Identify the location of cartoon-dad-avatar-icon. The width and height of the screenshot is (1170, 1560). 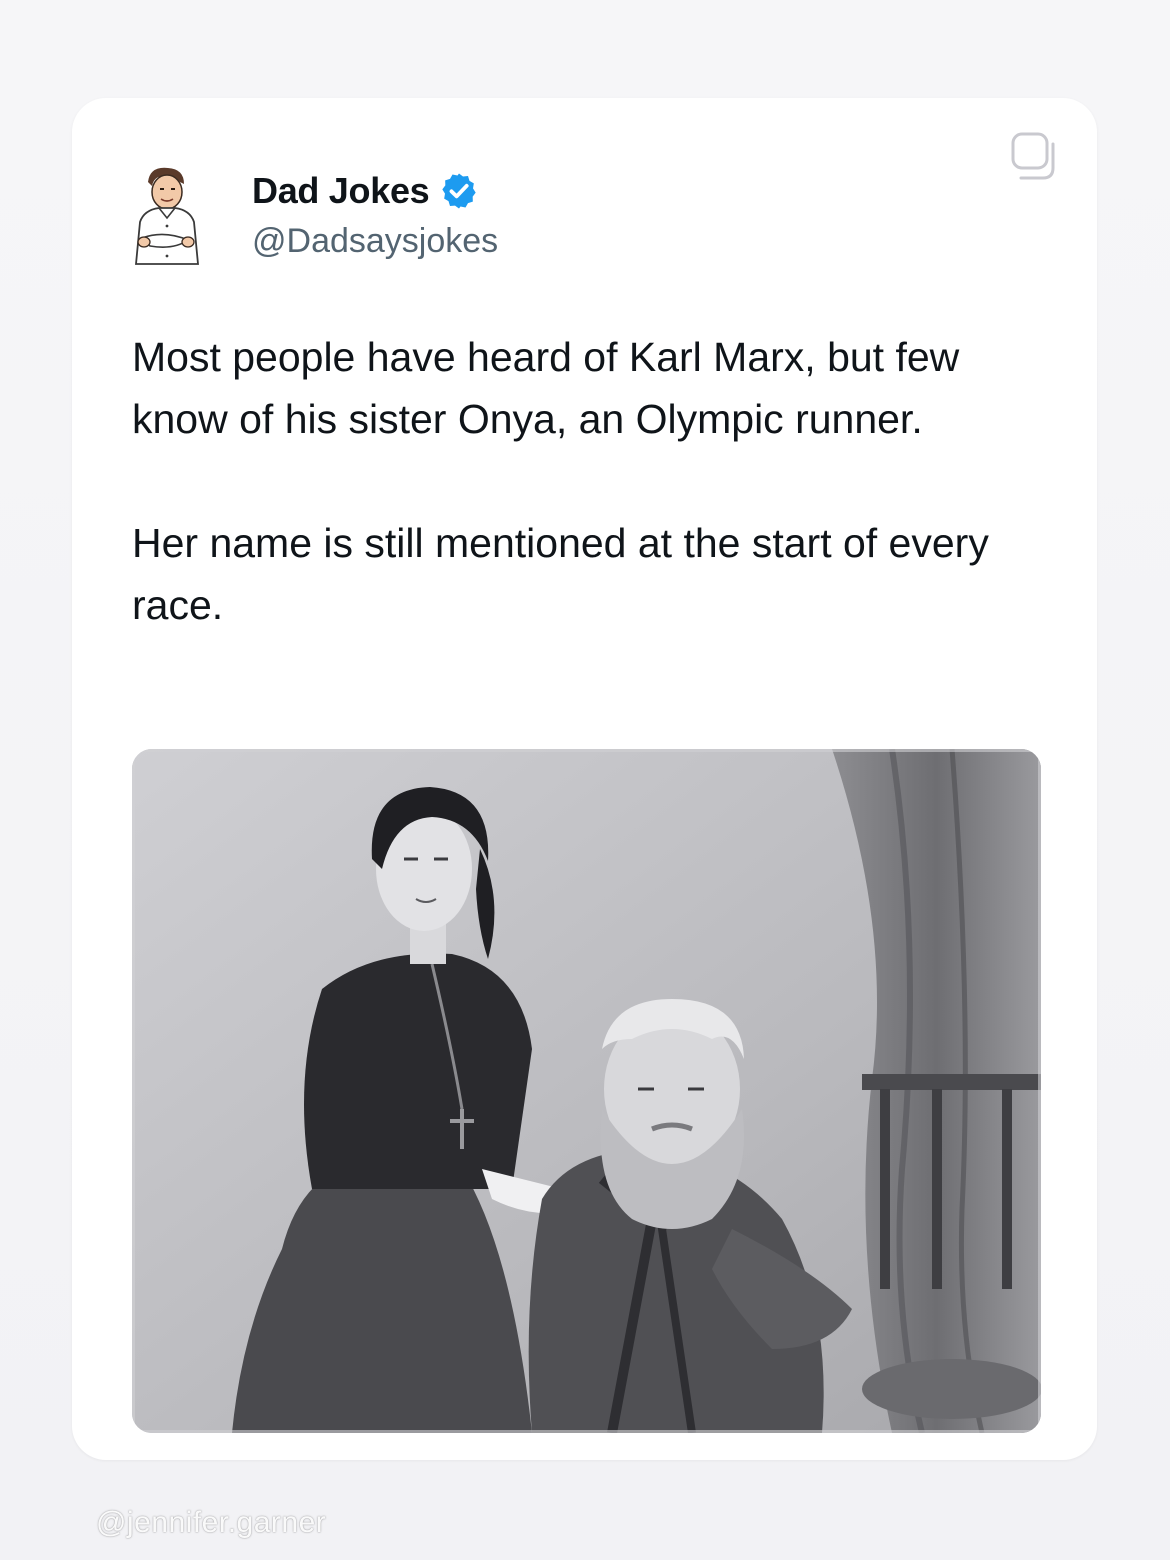
(167, 216).